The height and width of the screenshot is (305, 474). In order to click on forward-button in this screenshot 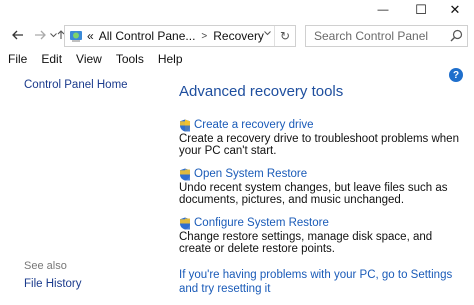, I will do `click(40, 35)`.